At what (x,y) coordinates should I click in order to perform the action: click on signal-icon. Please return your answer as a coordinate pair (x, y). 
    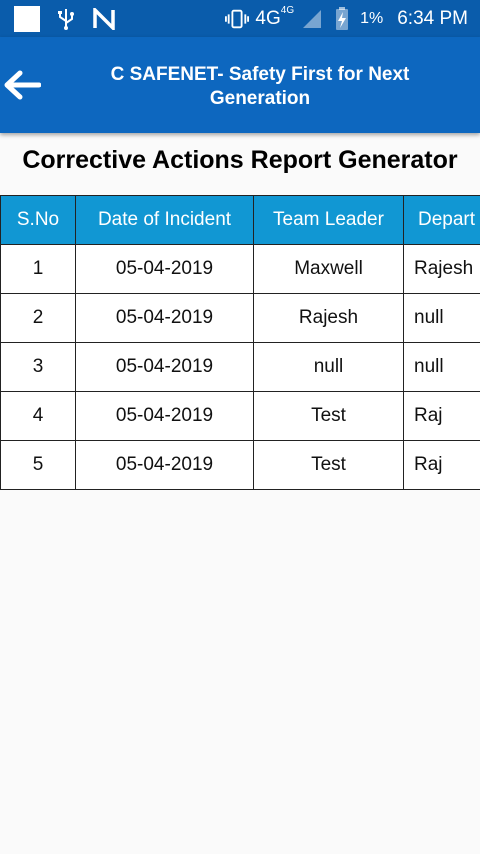
    Looking at the image, I should click on (312, 19).